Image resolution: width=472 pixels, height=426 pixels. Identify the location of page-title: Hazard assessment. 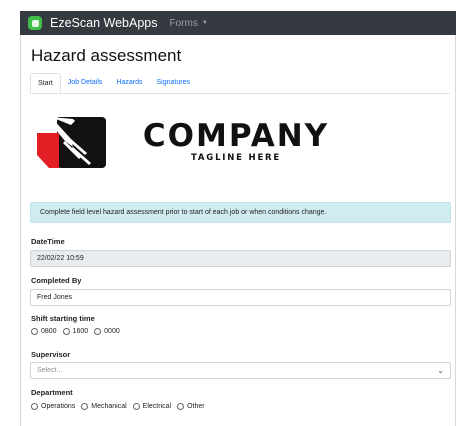
(106, 55).